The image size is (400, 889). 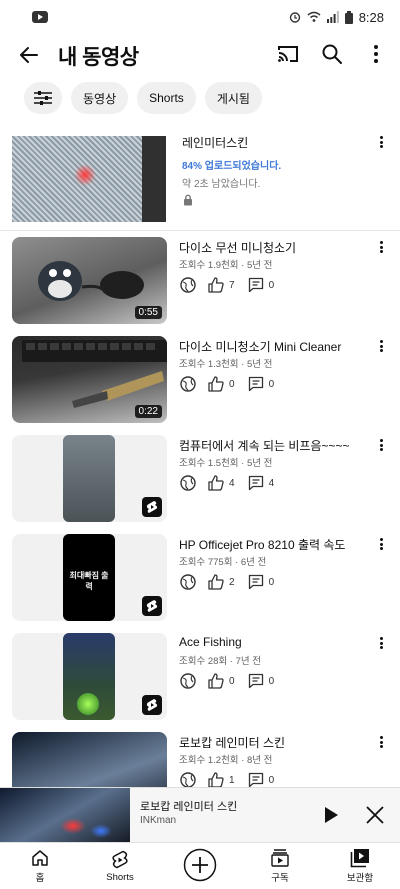 What do you see at coordinates (221, 184) in the screenshot?
I see `upload-remaining-text: 약 2초 남았습니다.` at bounding box center [221, 184].